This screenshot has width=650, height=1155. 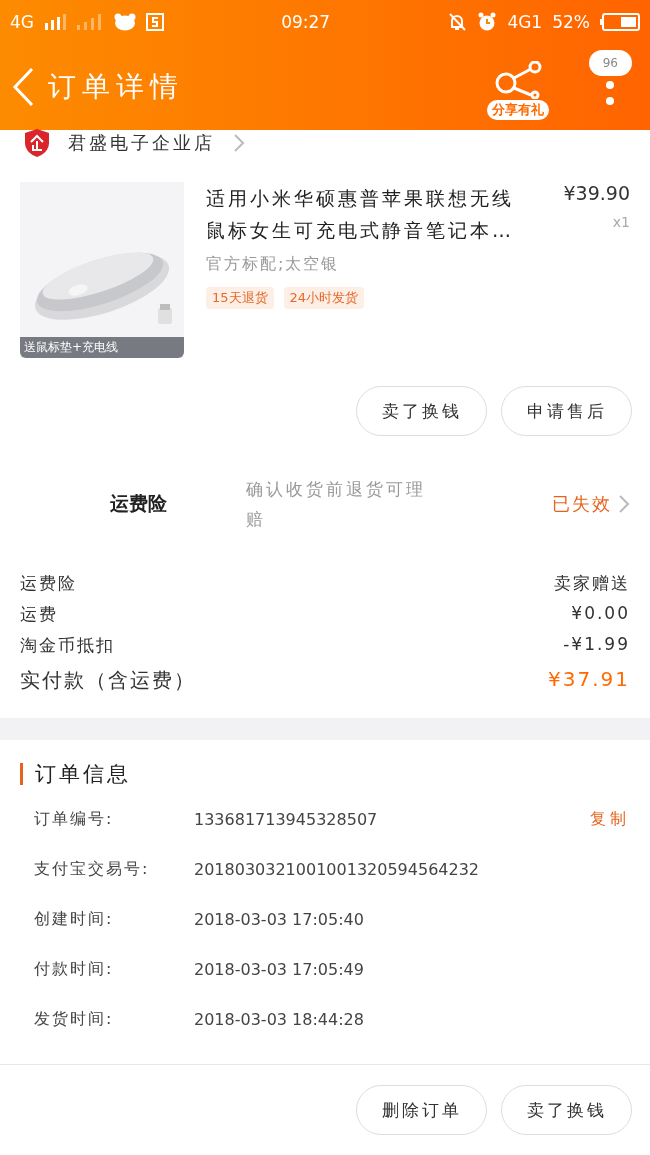 What do you see at coordinates (155, 22) in the screenshot?
I see `app-icon` at bounding box center [155, 22].